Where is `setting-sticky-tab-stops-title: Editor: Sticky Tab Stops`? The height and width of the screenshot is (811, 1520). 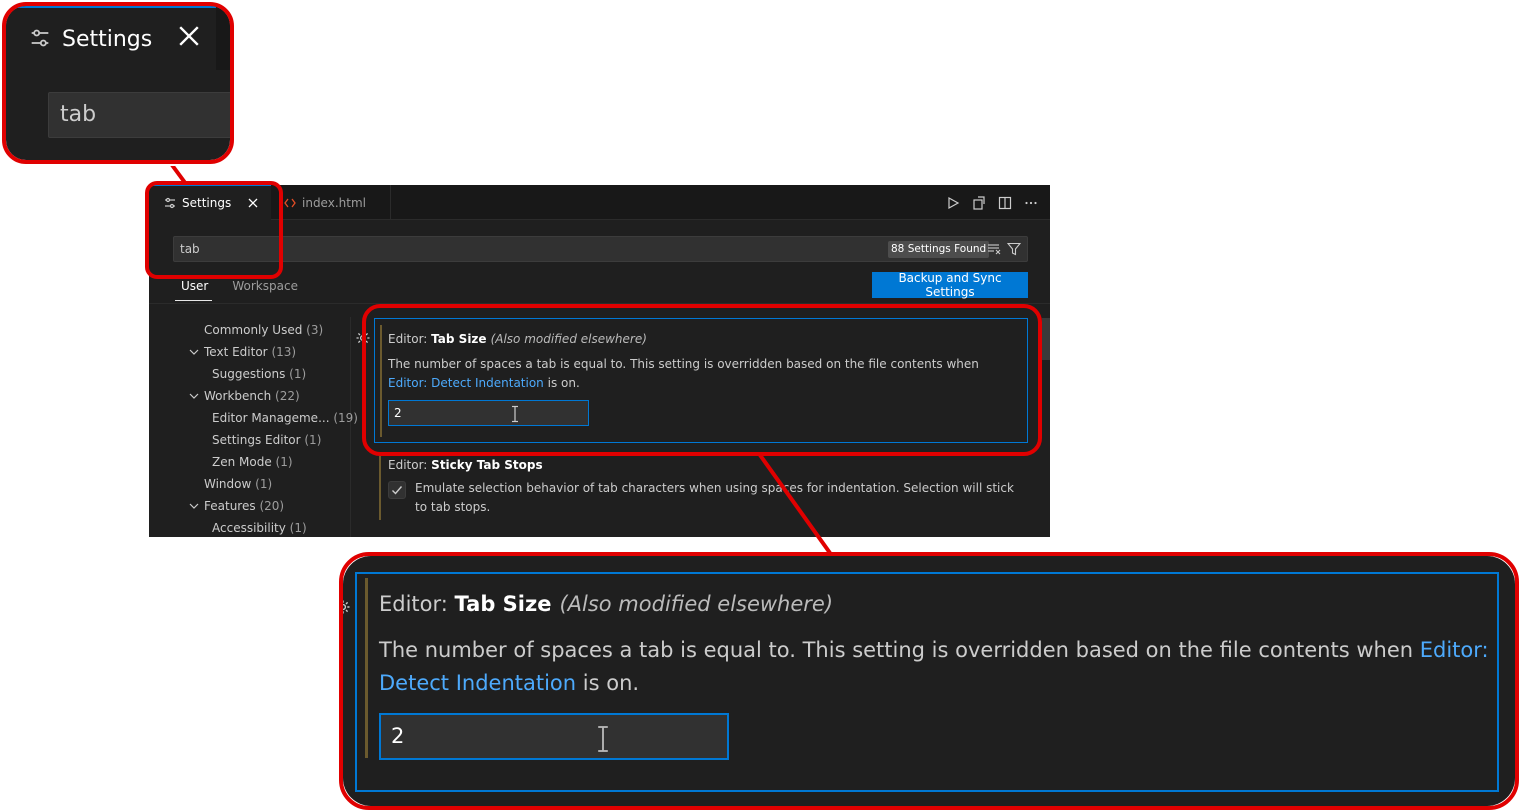
setting-sticky-tab-stops-title: Editor: Sticky Tab Stops is located at coordinates (465, 465).